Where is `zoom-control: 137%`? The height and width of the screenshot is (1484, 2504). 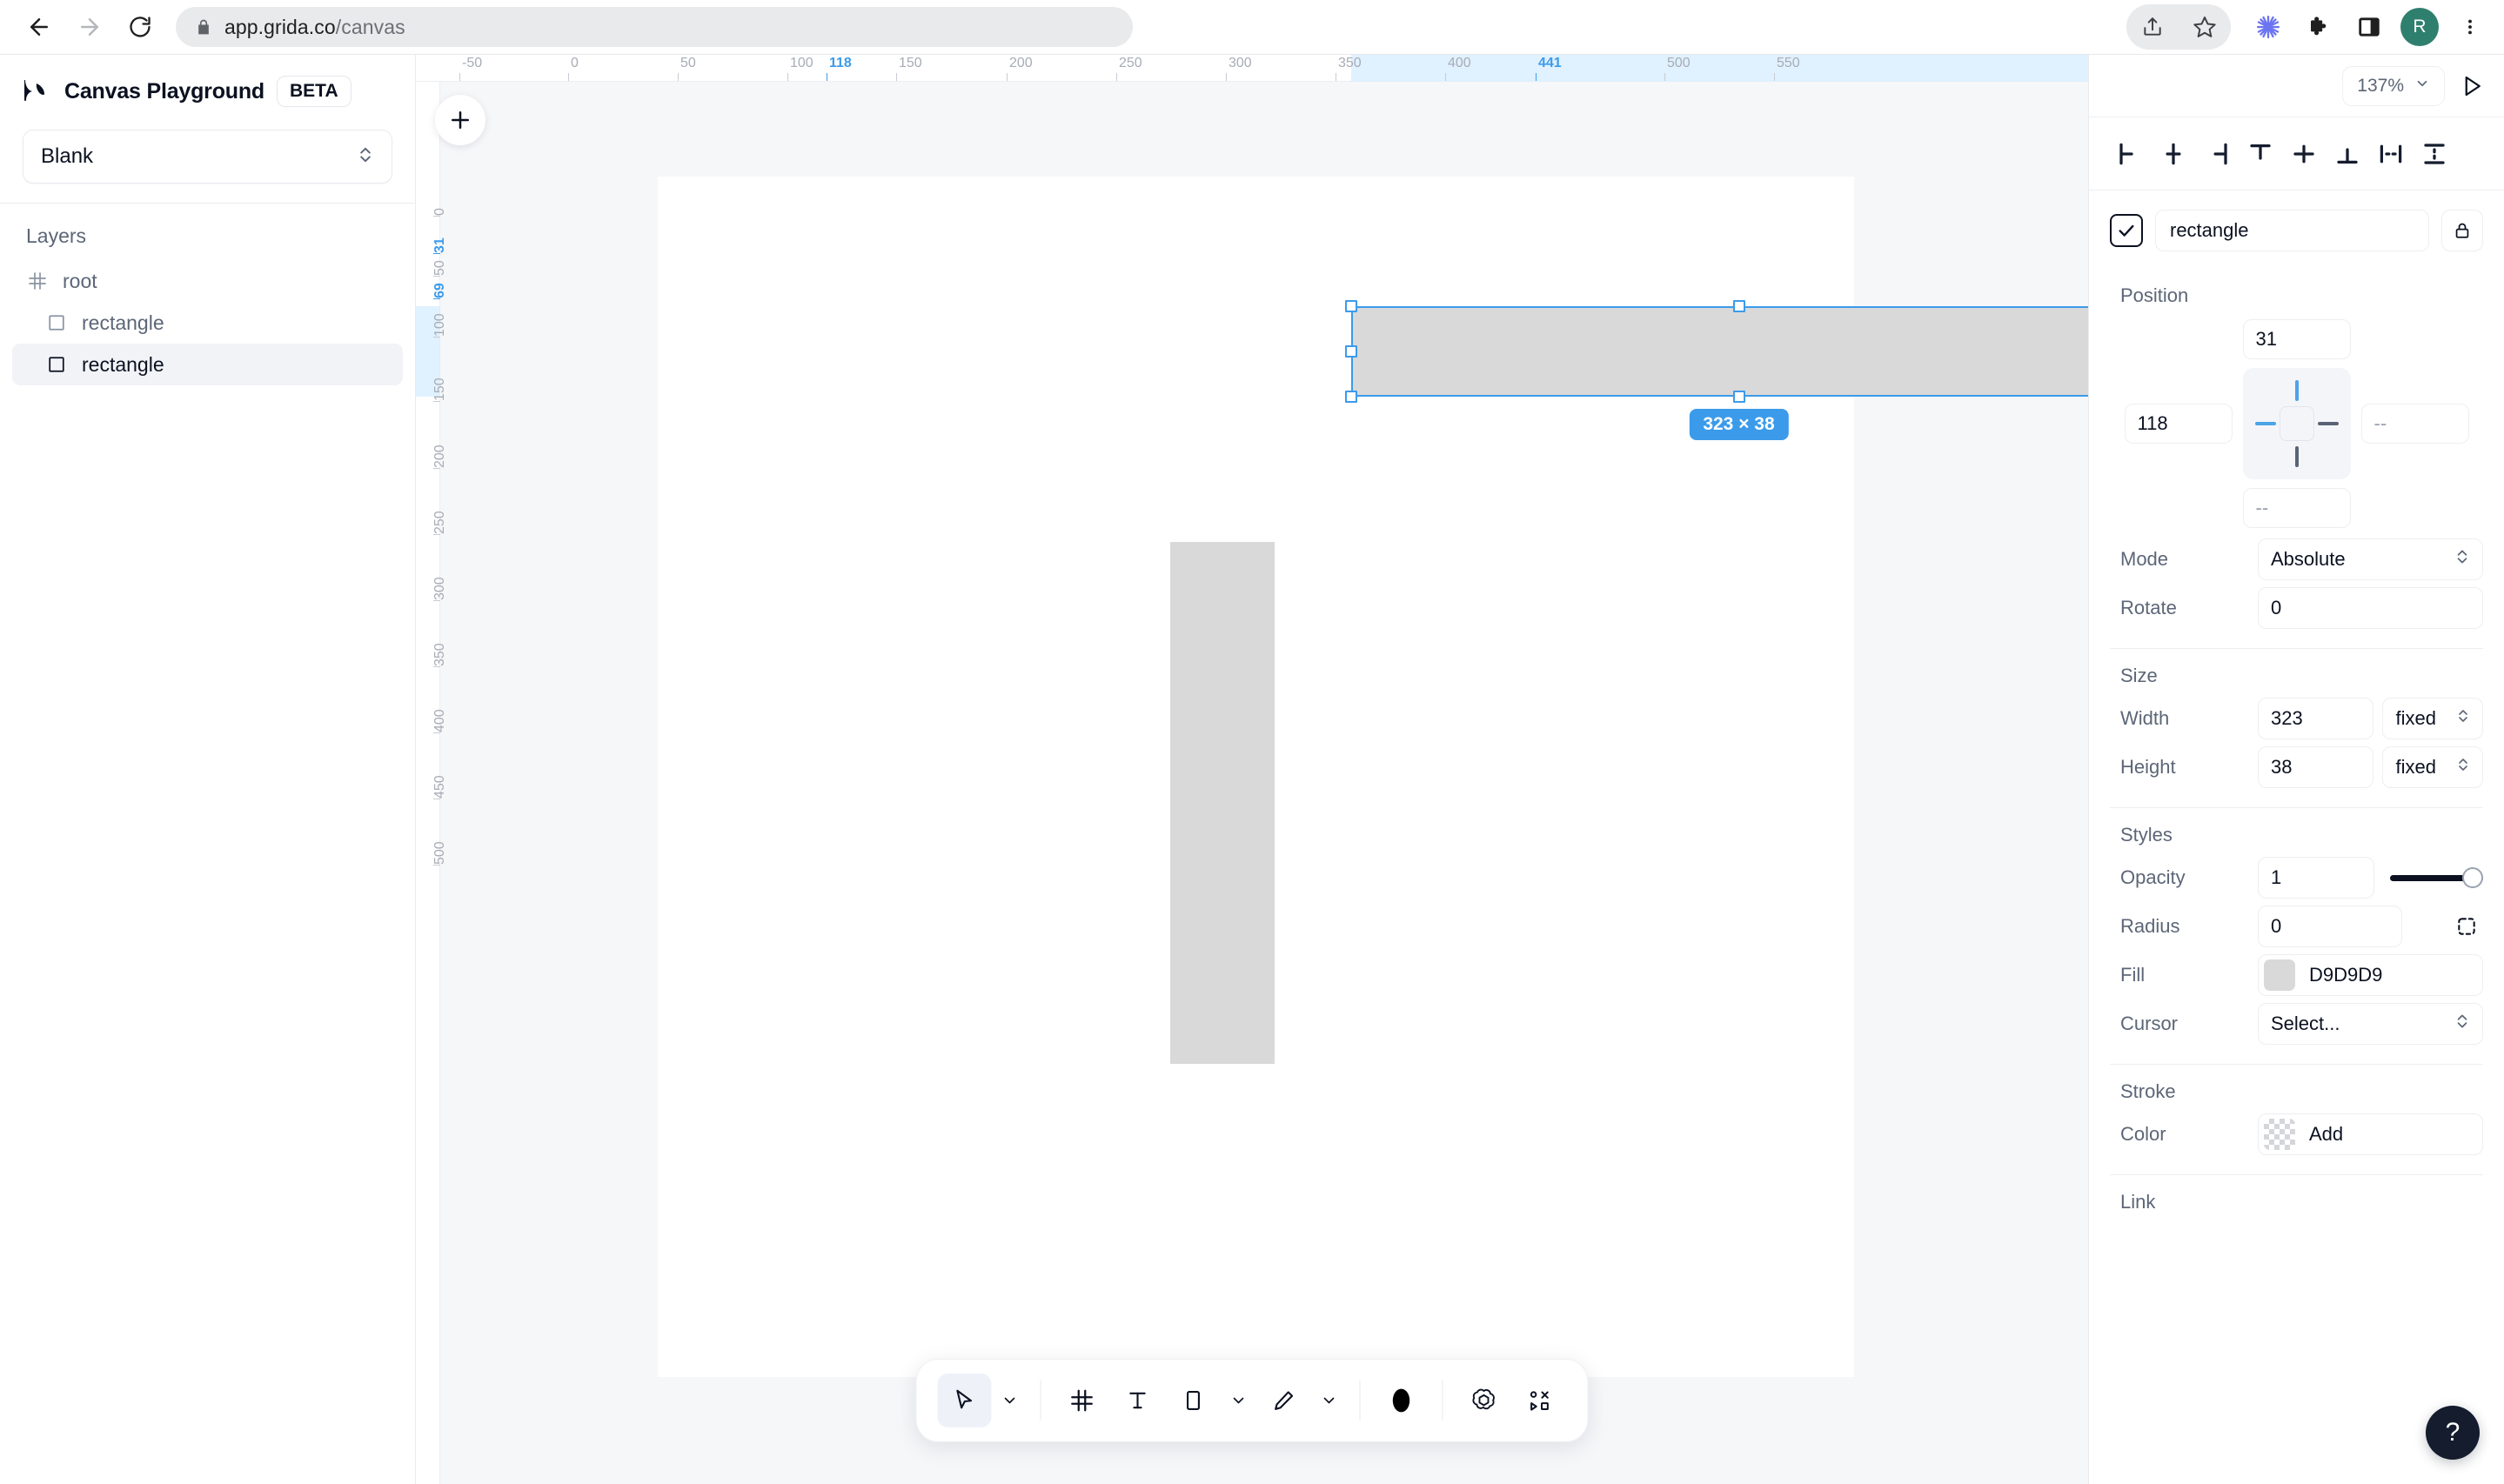
zoom-control: 137% is located at coordinates (2393, 85).